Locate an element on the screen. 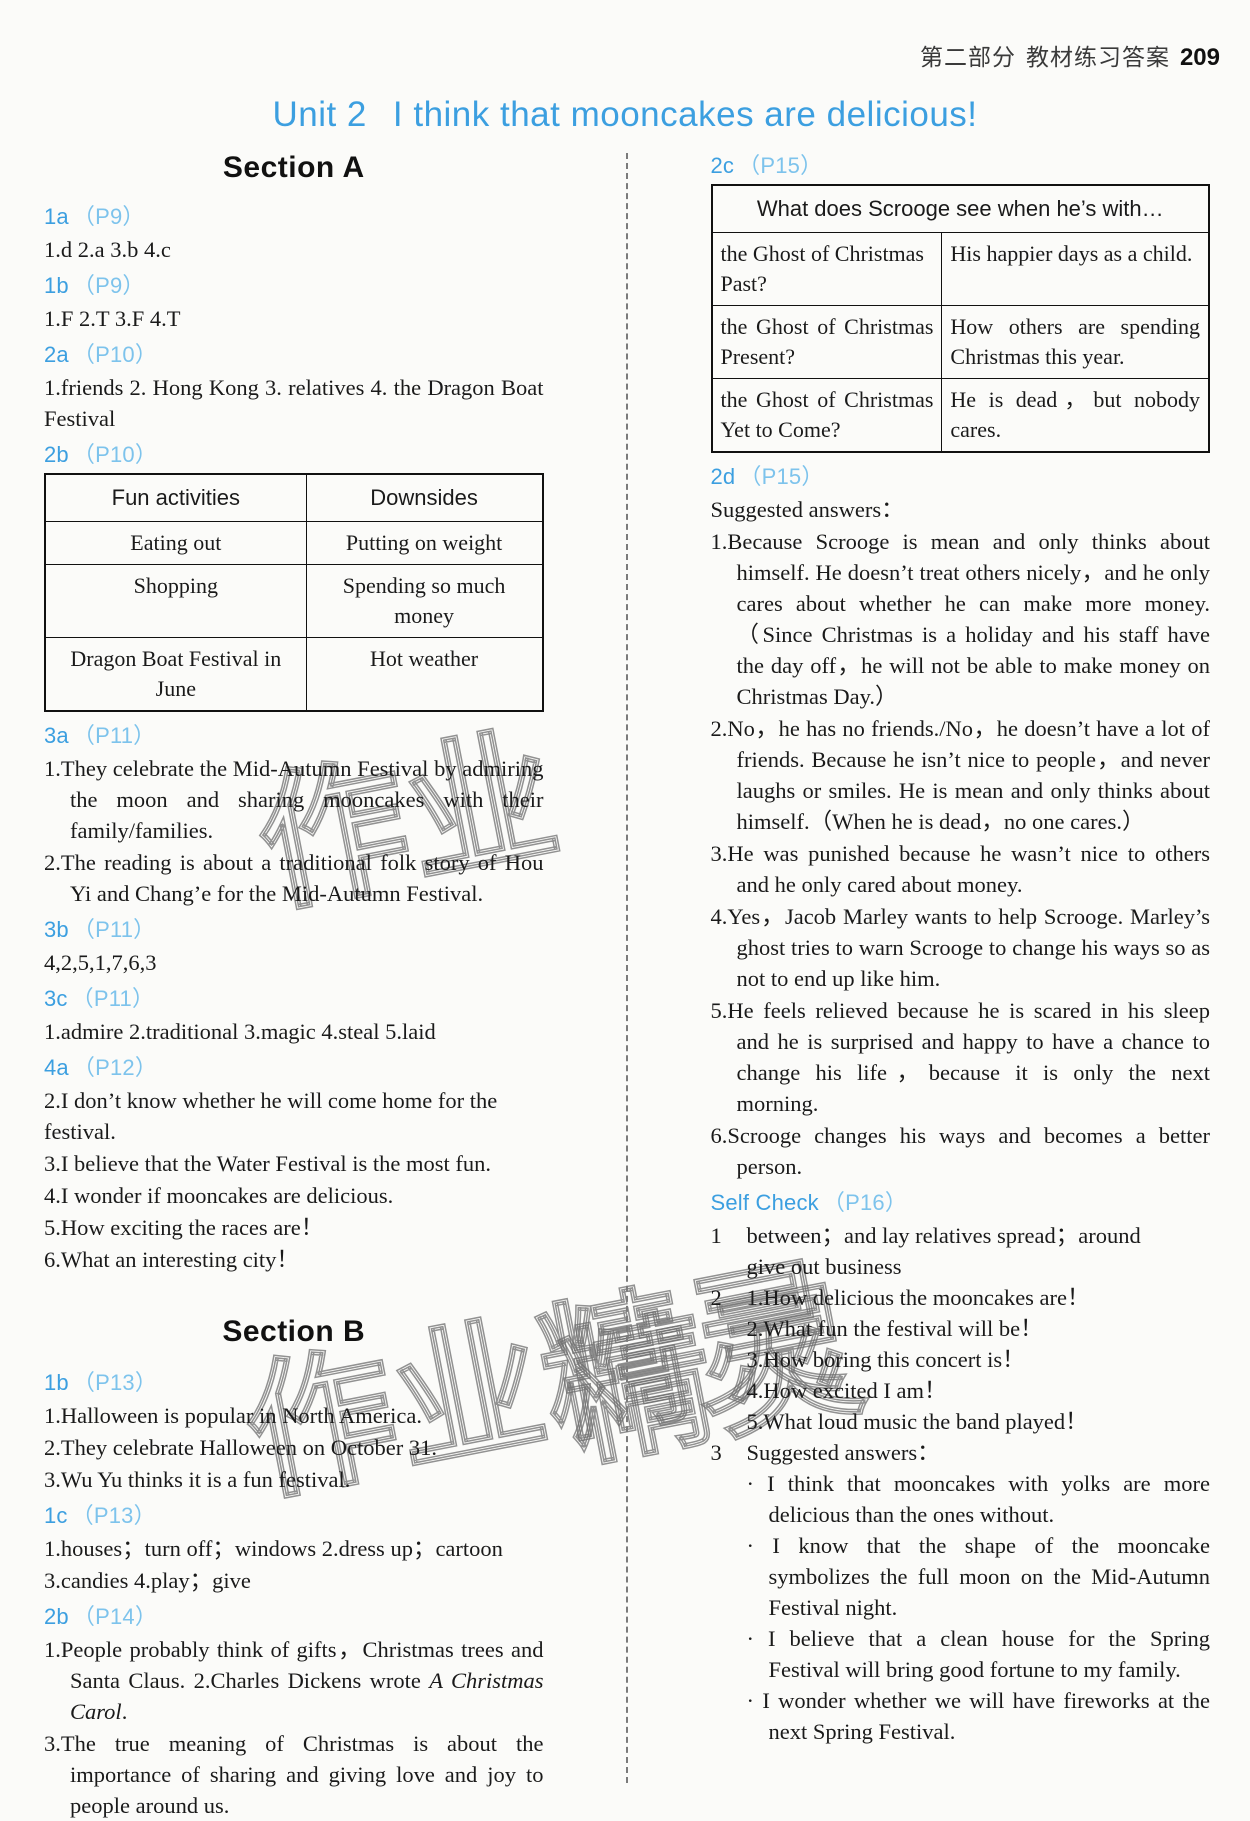 The image size is (1250, 1821). label-text: 3c is located at coordinates (56, 998).